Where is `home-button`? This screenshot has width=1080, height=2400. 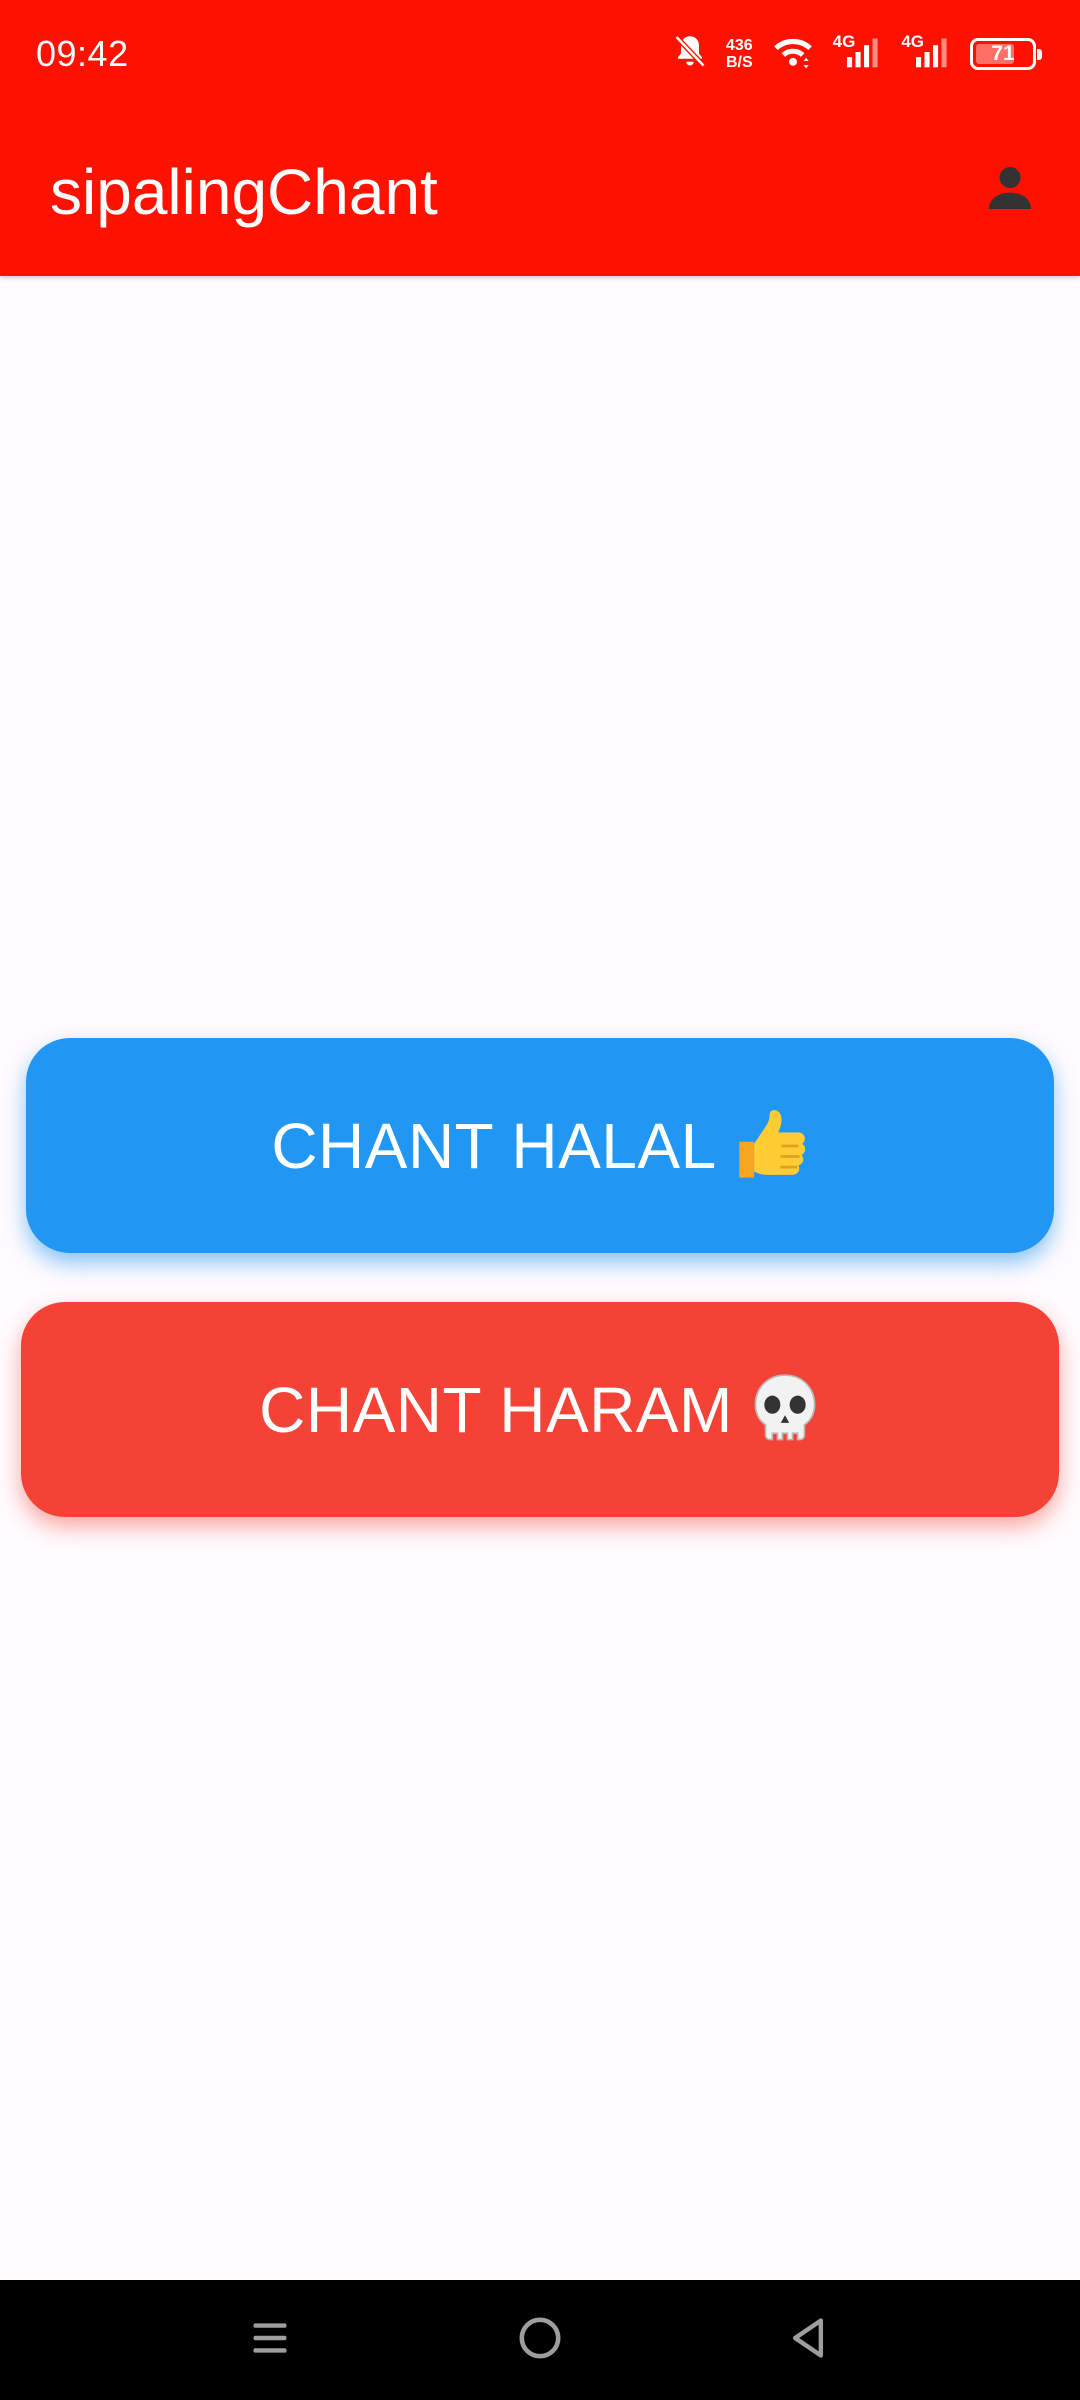 home-button is located at coordinates (540, 2340).